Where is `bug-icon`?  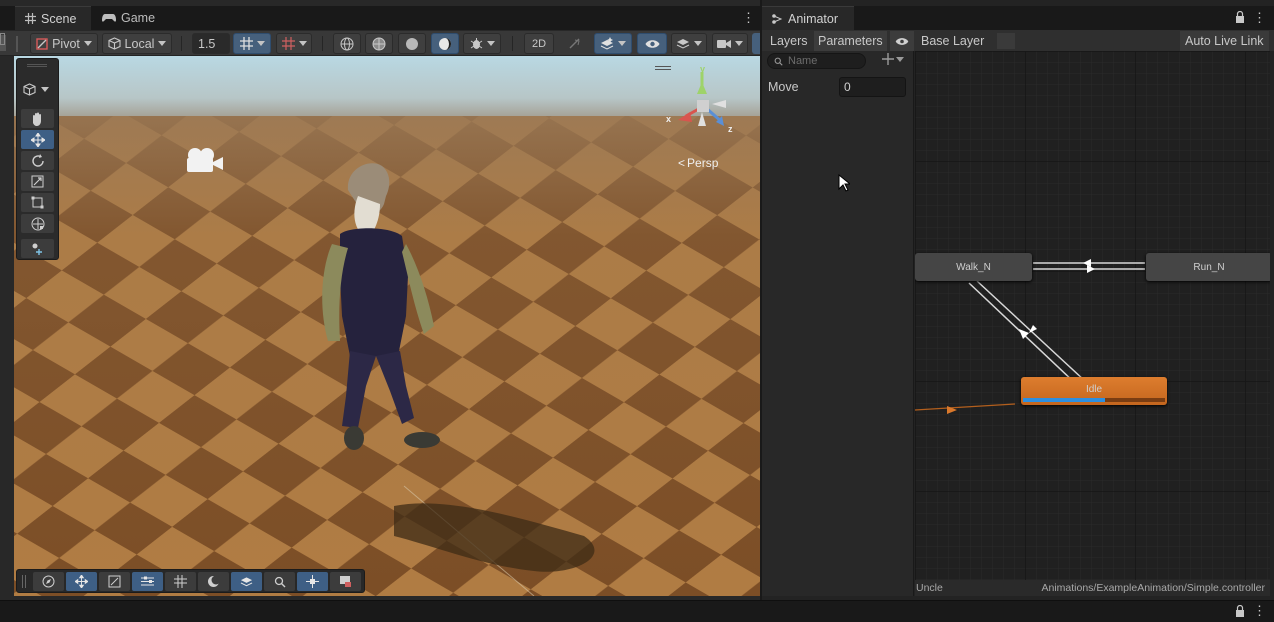
bug-icon is located at coordinates (476, 43).